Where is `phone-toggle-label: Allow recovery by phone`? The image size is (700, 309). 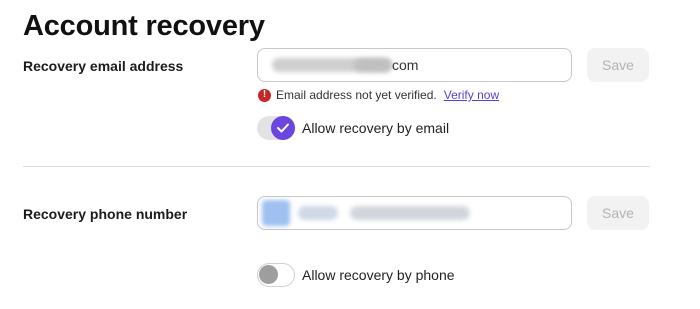
phone-toggle-label: Allow recovery by phone is located at coordinates (378, 275).